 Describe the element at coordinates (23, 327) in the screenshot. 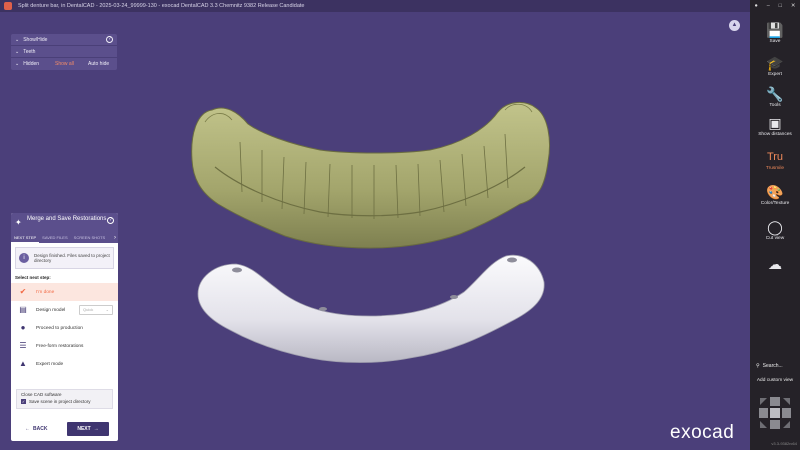

I see `production-icon: ●` at that location.